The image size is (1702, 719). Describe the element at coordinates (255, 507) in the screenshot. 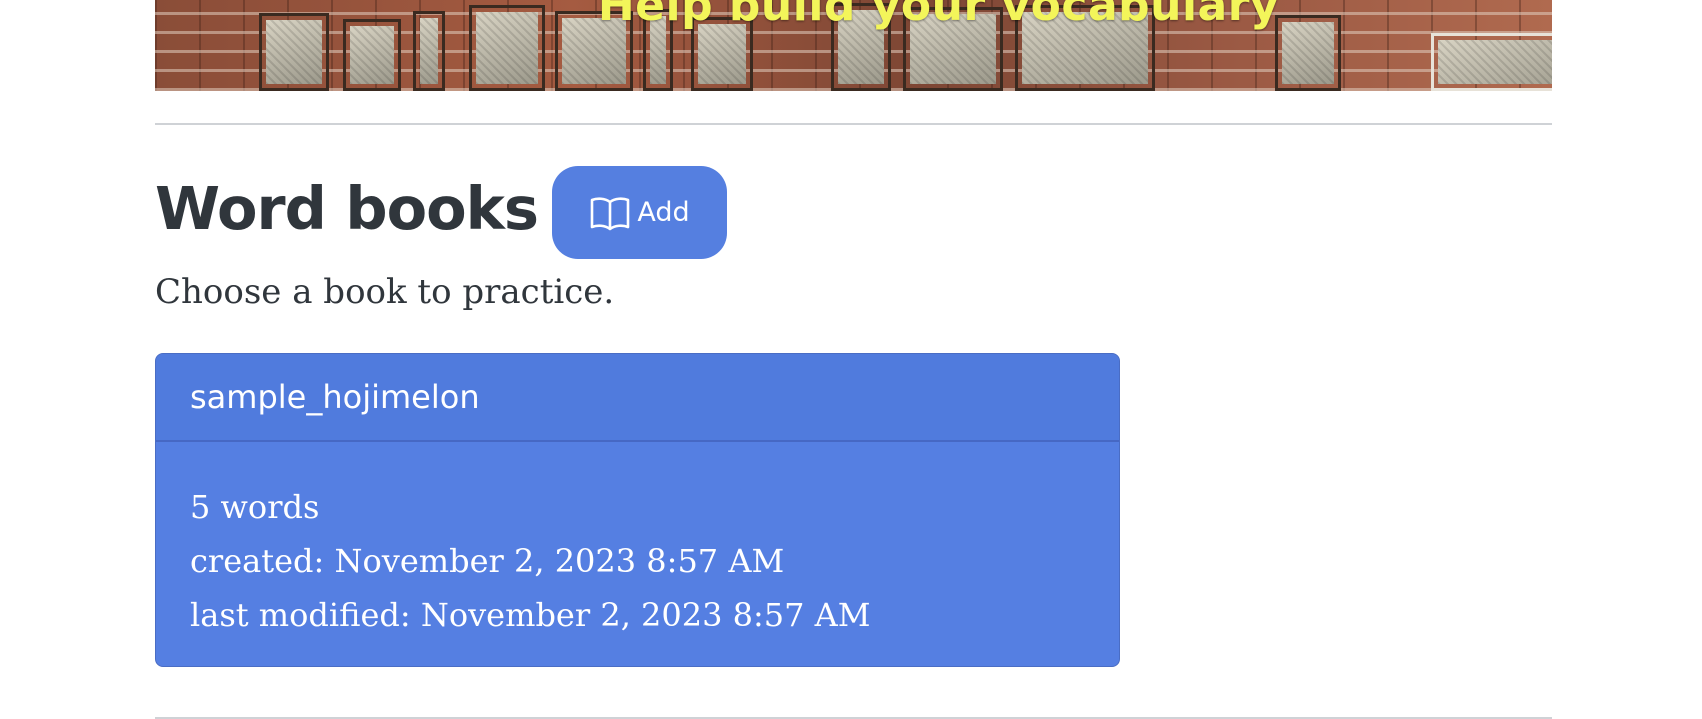

I see `book-word-count: 5 words` at that location.